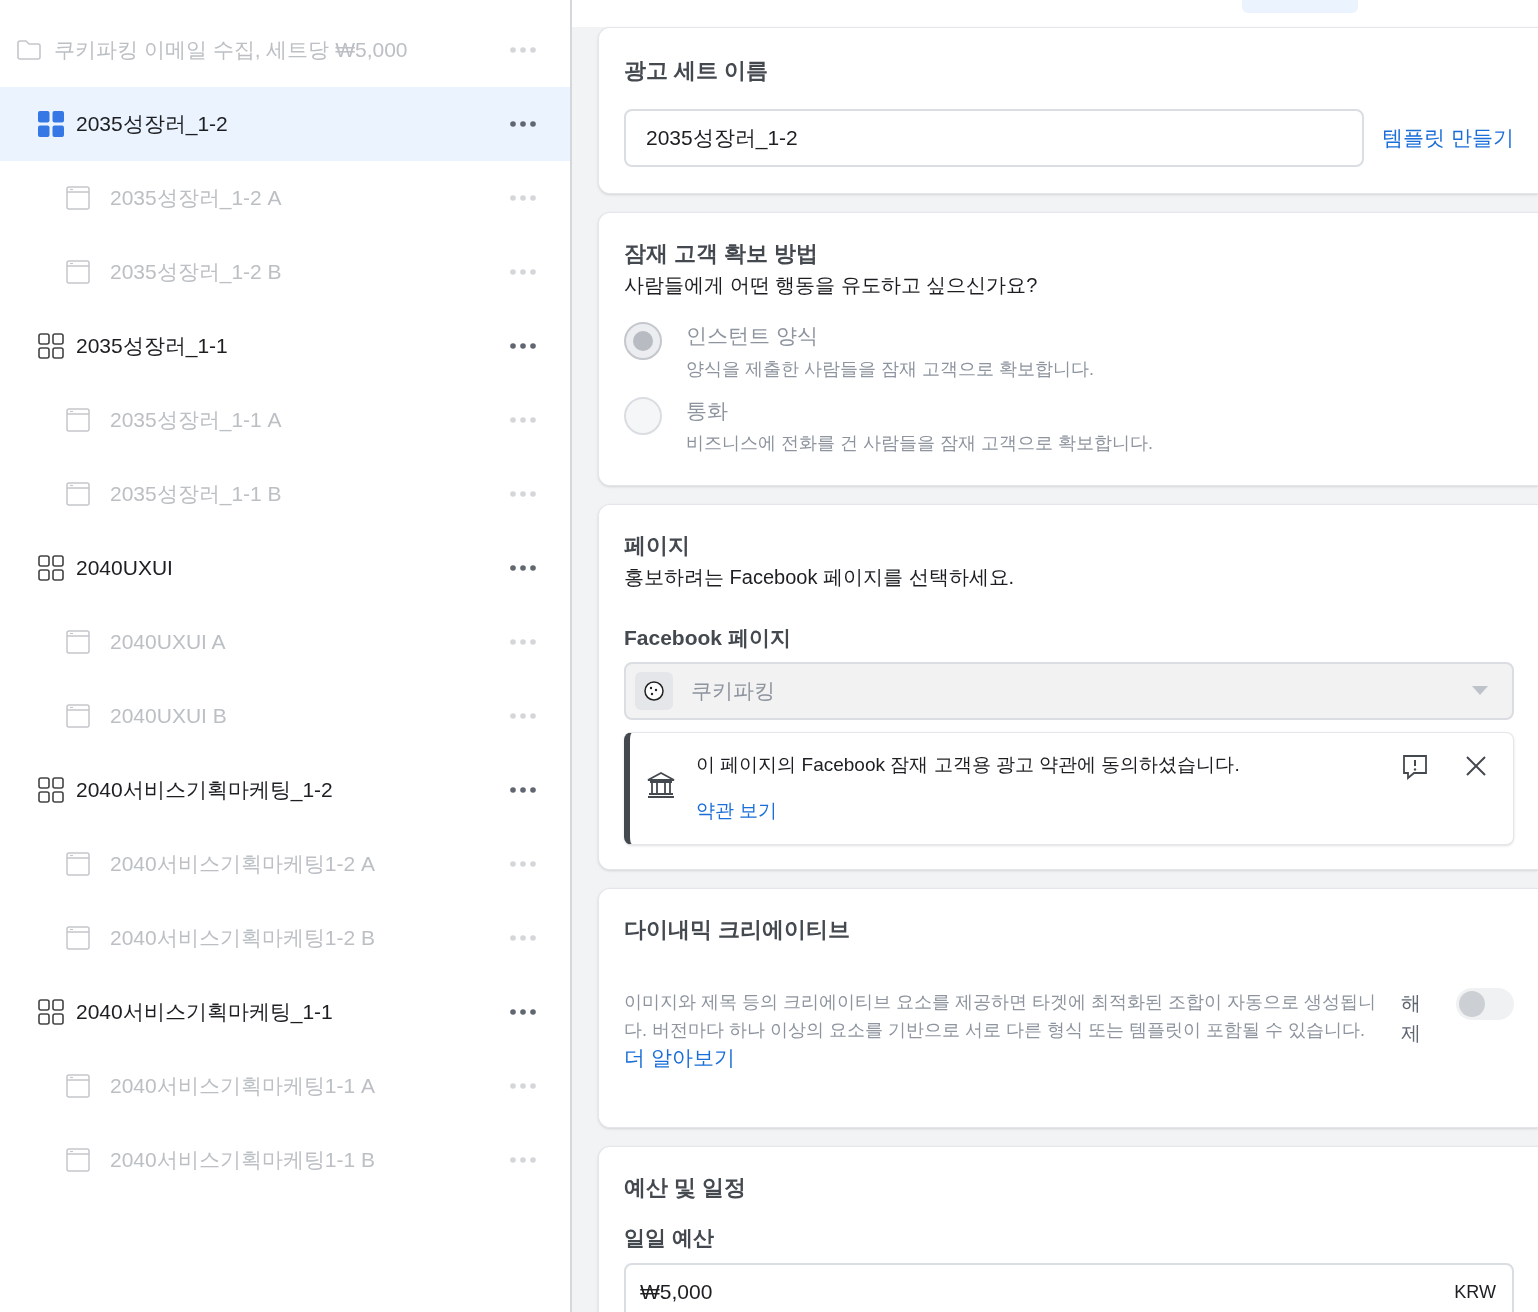  Describe the element at coordinates (243, 1086) in the screenshot. I see `item-label: 2040서비스기획마케팅1-1 A` at that location.